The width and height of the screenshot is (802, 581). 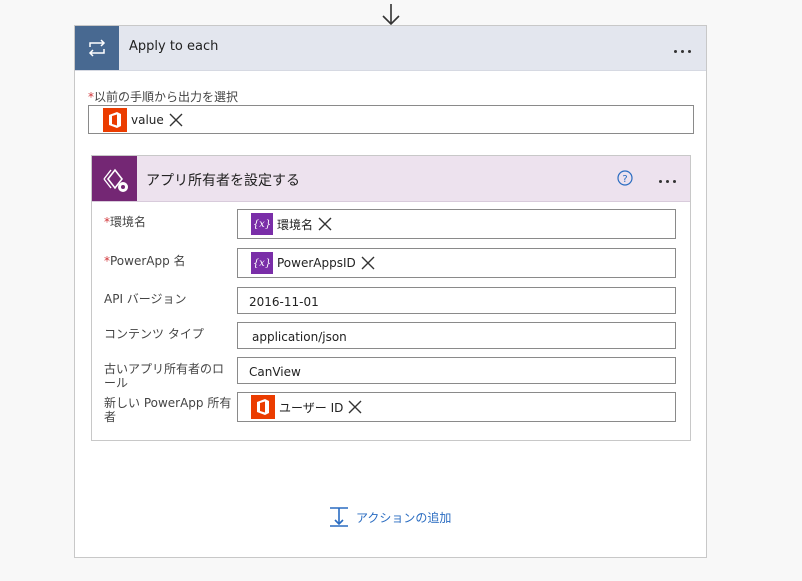 I want to click on add-action-icon, so click(x=339, y=517).